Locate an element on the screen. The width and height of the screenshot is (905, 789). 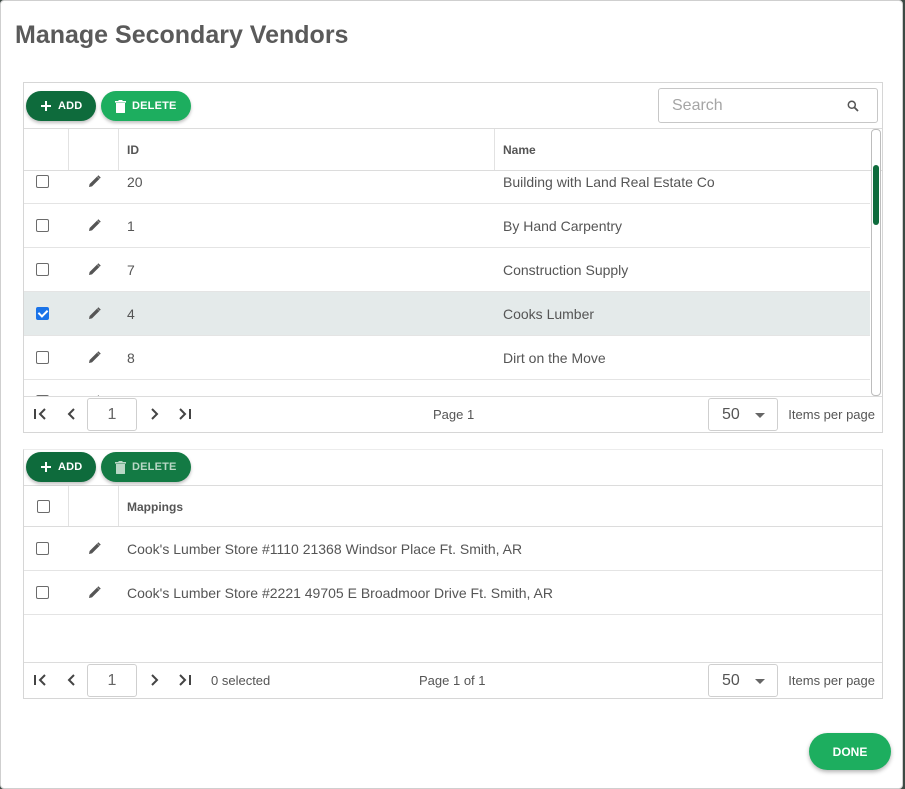
add-mapping-button: ADD is located at coordinates (61, 467).